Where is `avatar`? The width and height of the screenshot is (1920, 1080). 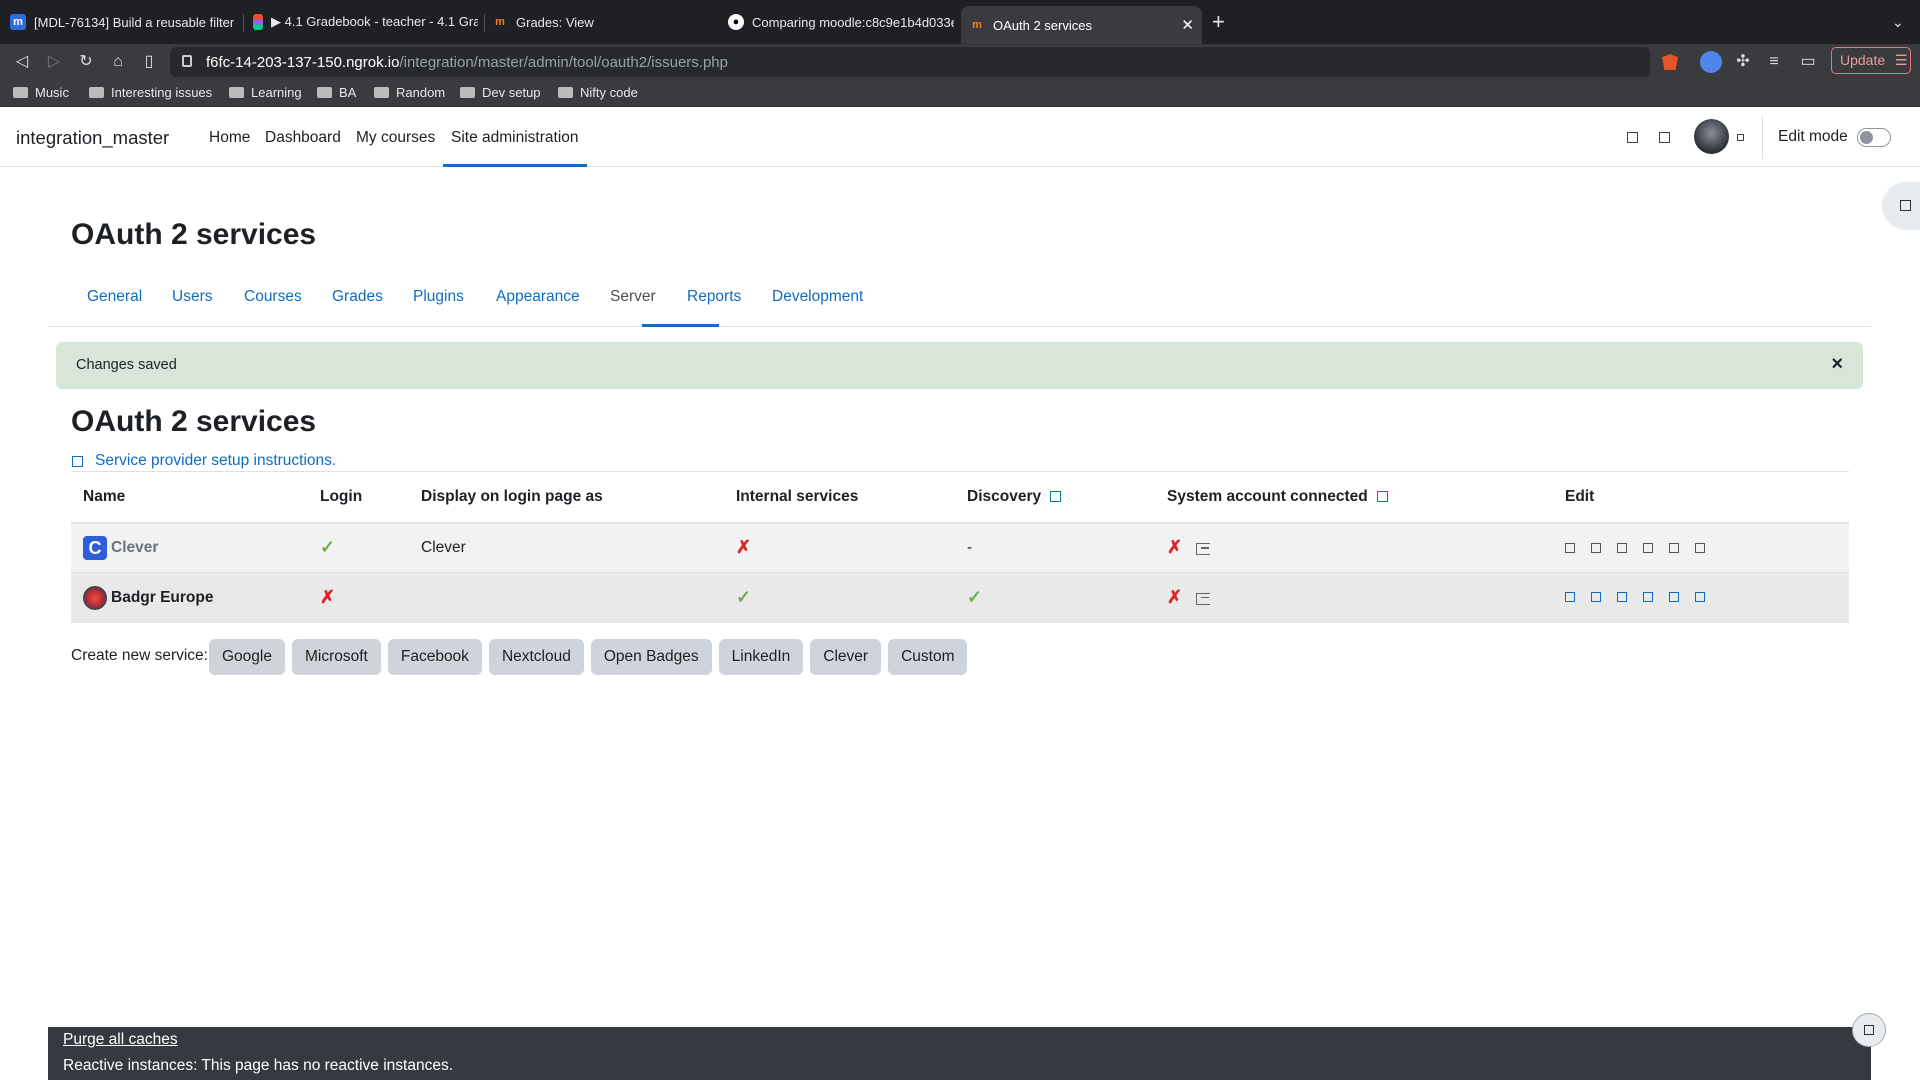
avatar is located at coordinates (1711, 136).